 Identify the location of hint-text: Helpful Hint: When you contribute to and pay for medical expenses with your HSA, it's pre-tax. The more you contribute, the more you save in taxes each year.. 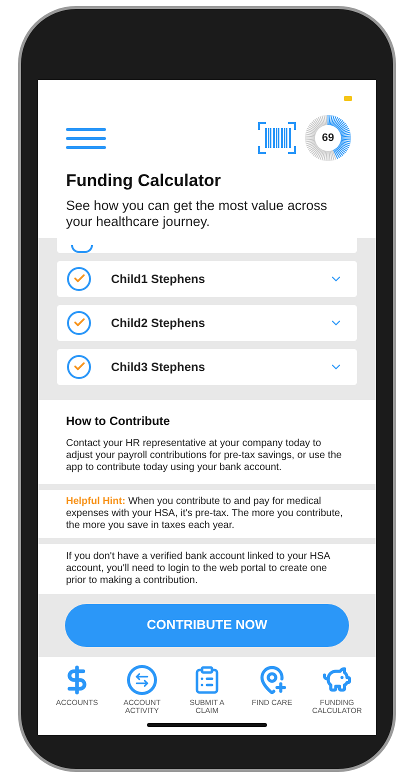
(205, 514).